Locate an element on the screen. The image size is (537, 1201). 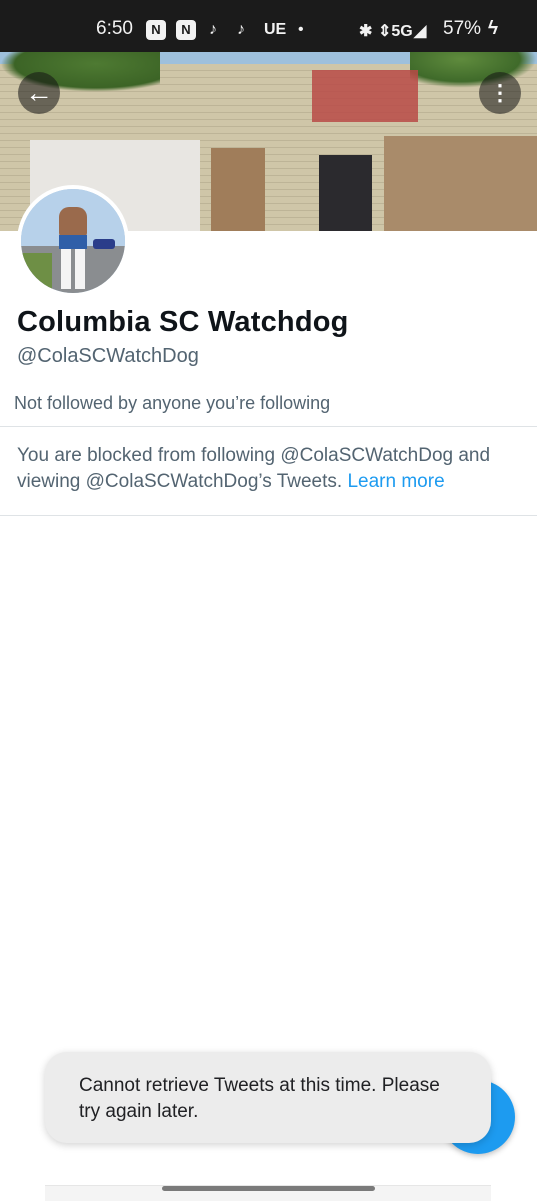
bluetooth-icon: ✱ is located at coordinates (366, 31).